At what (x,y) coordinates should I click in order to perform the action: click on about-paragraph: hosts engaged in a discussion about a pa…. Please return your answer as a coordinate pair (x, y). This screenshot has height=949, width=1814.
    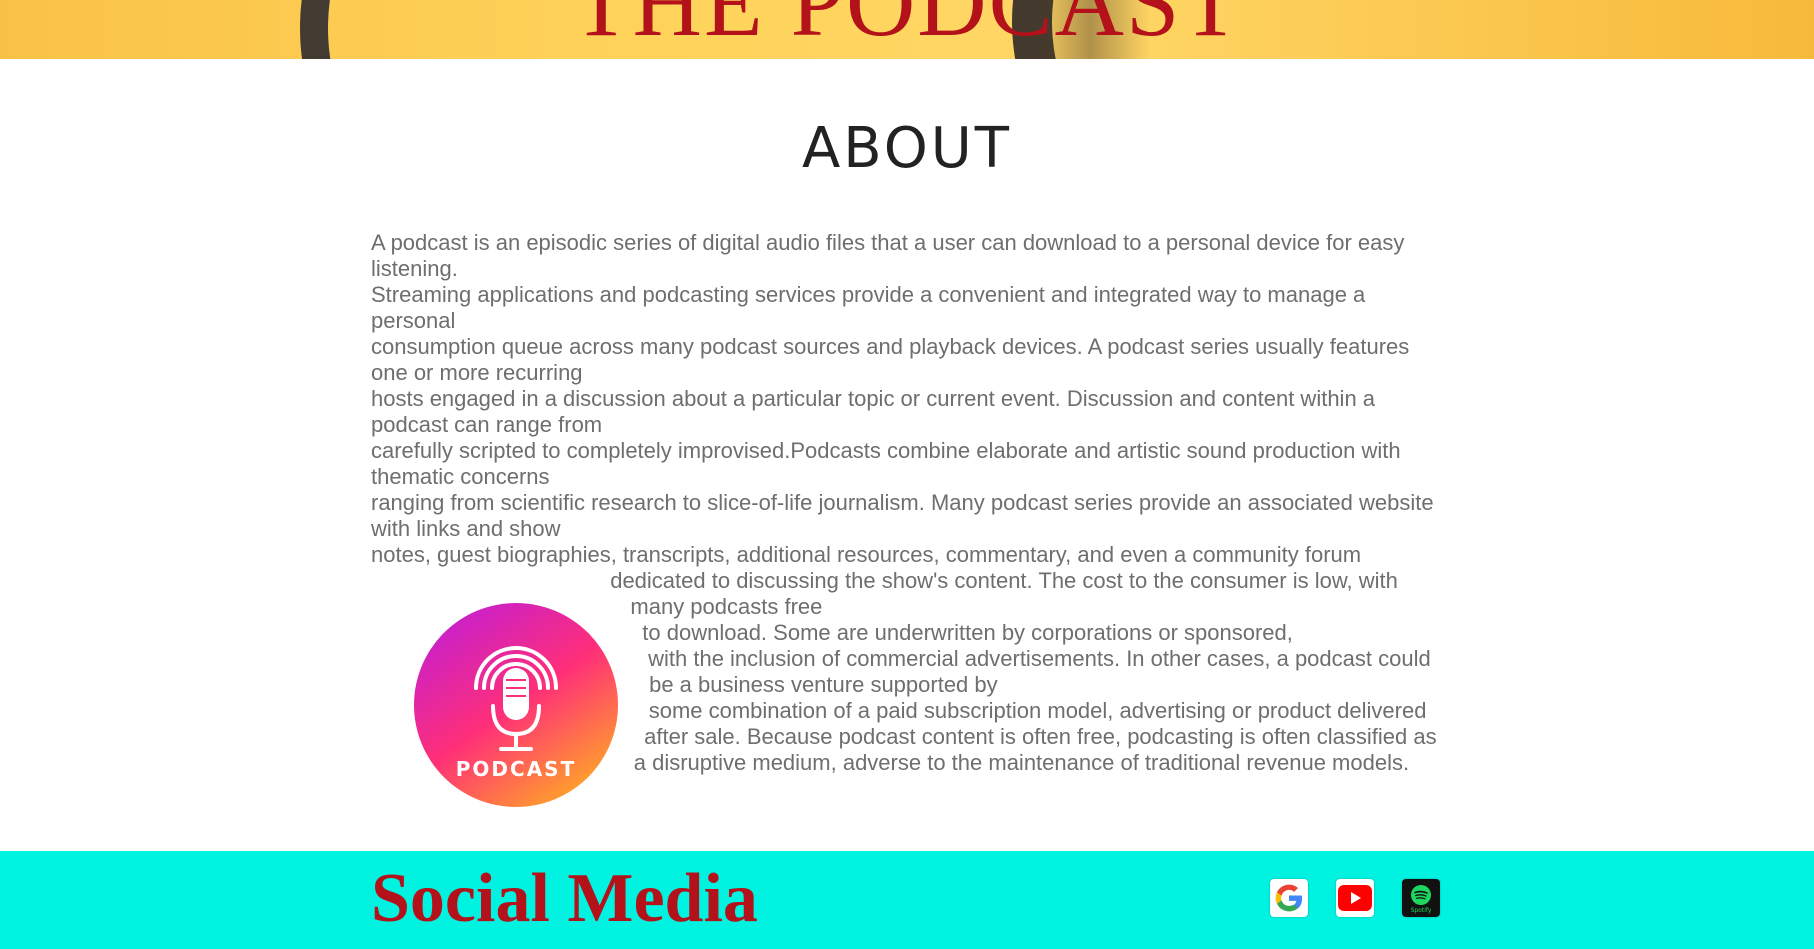
    Looking at the image, I should click on (873, 411).